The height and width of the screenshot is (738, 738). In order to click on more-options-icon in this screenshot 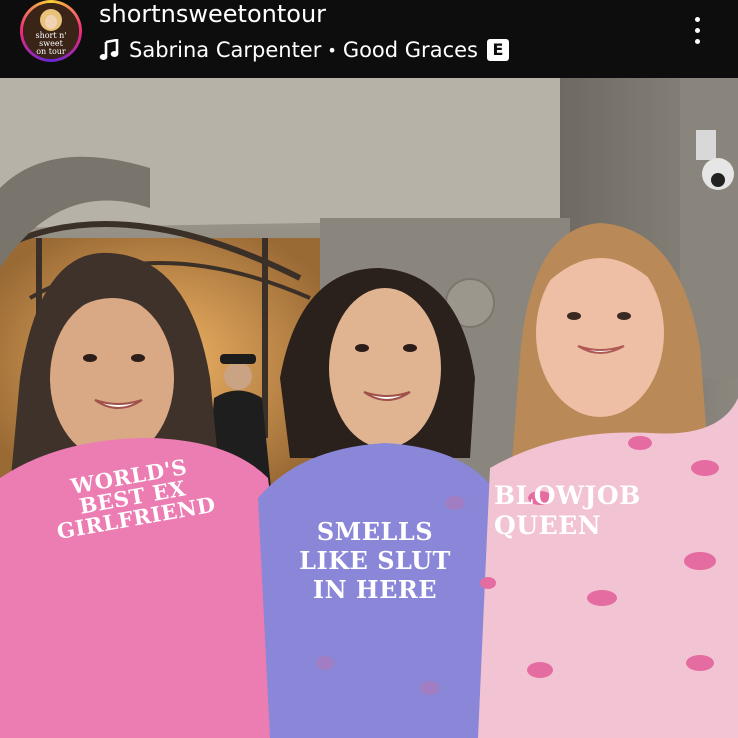, I will do `click(698, 31)`.